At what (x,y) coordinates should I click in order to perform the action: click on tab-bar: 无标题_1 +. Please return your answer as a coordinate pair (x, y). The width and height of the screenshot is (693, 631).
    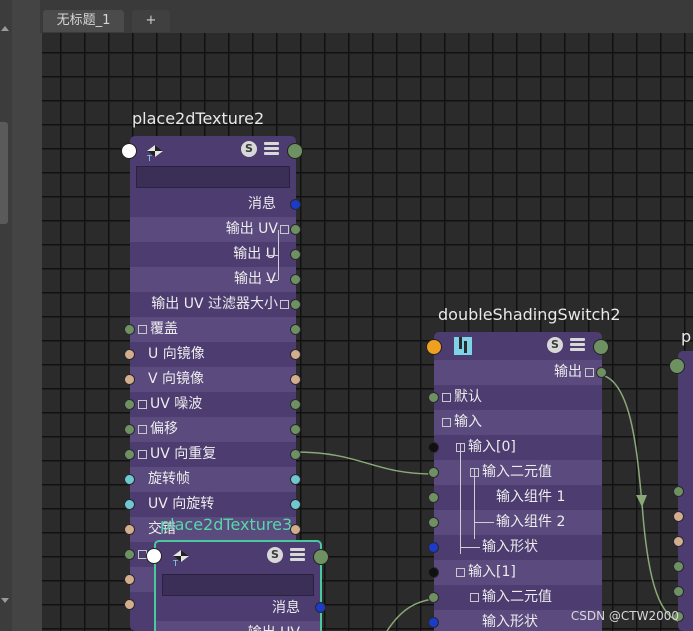
    Looking at the image, I should click on (366, 16).